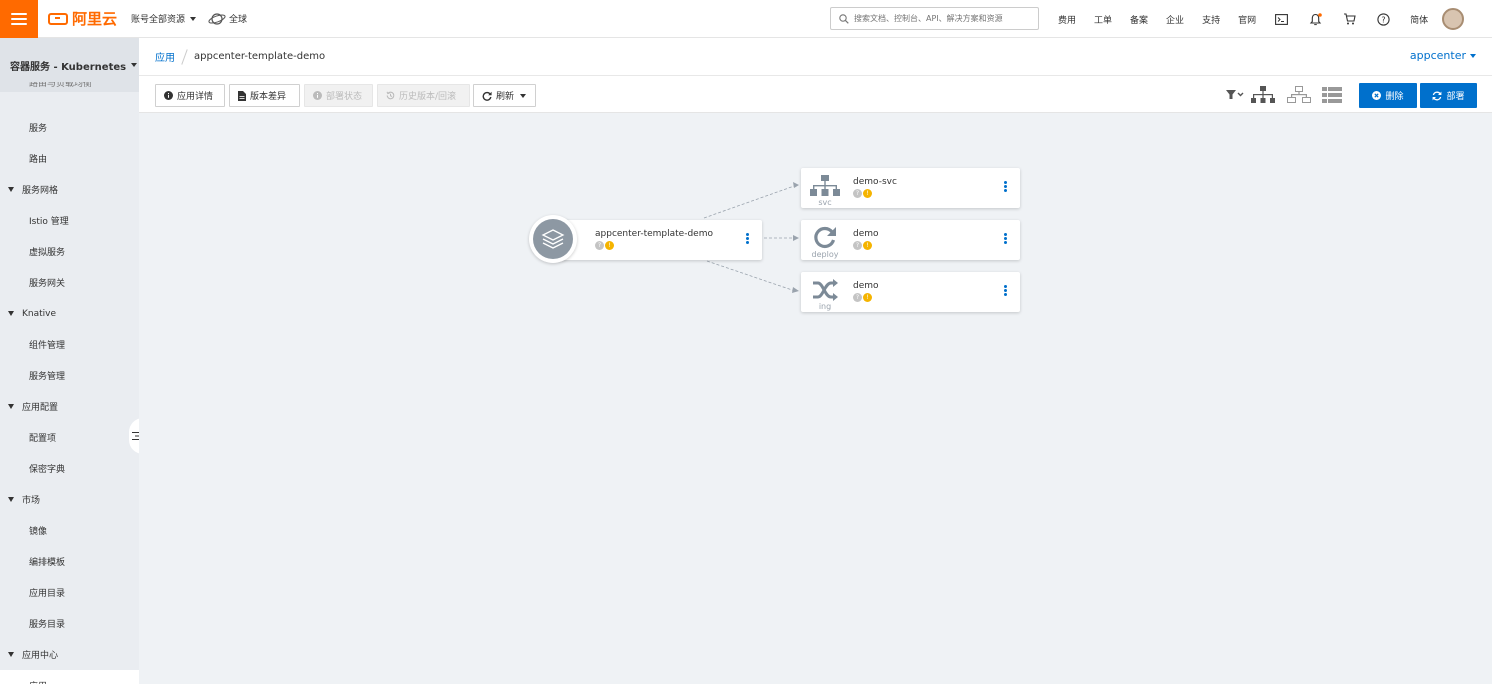 The height and width of the screenshot is (684, 1492). I want to click on resource-node-deploy: deploy demo ? !, so click(910, 240).